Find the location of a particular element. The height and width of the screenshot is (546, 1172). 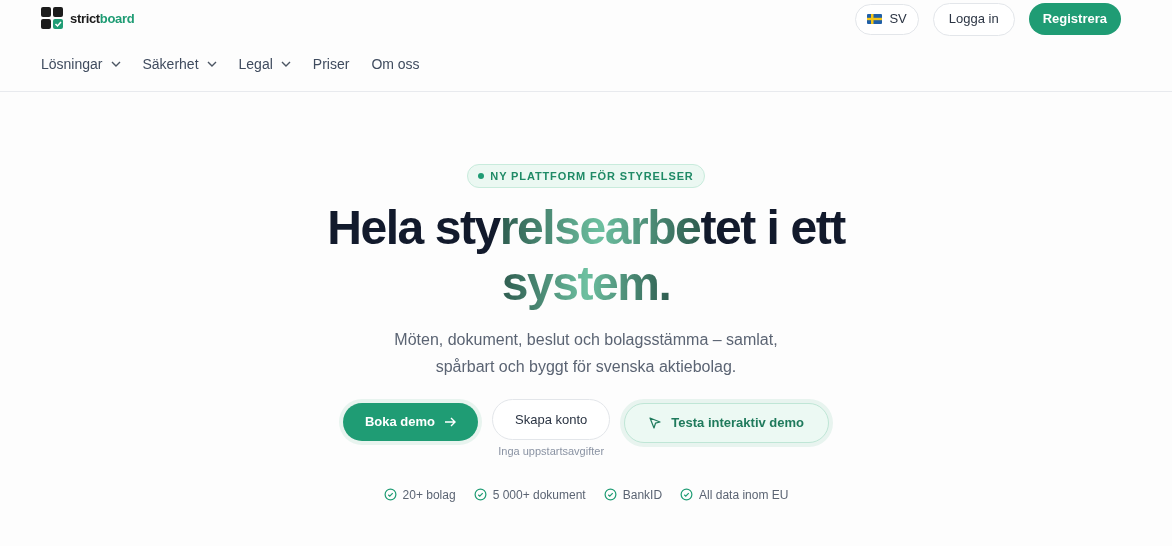

language-button: SV is located at coordinates (887, 19).